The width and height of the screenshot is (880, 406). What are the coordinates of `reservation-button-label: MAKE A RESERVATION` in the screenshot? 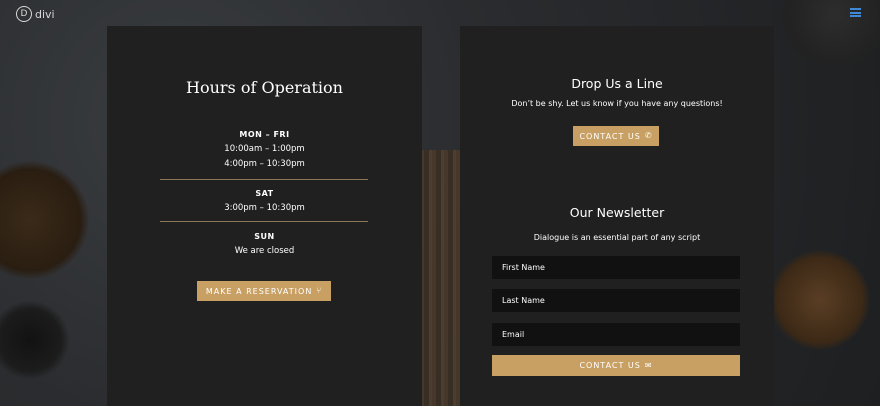 It's located at (259, 291).